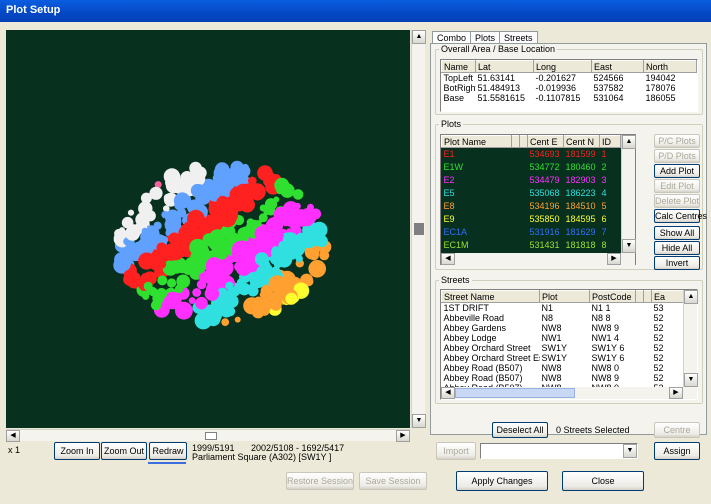 Image resolution: width=711 pixels, height=504 pixels. What do you see at coordinates (531, 245) in the screenshot?
I see `table-row: EC1M 531431 181818 8` at bounding box center [531, 245].